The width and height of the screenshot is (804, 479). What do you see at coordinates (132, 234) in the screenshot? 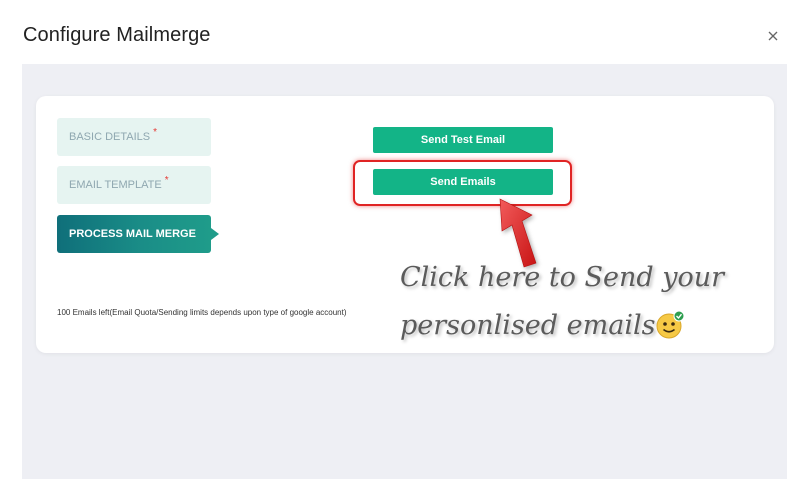
I see `step-label: PROCESS MAIL MERGE` at bounding box center [132, 234].